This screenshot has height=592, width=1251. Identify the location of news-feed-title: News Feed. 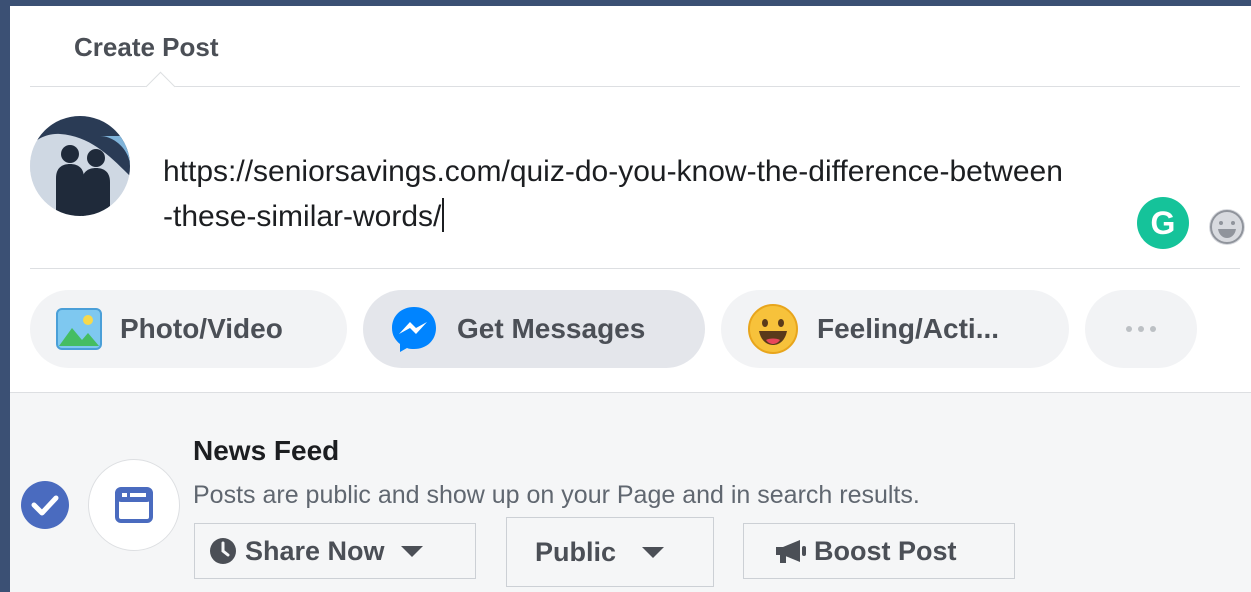
(266, 450).